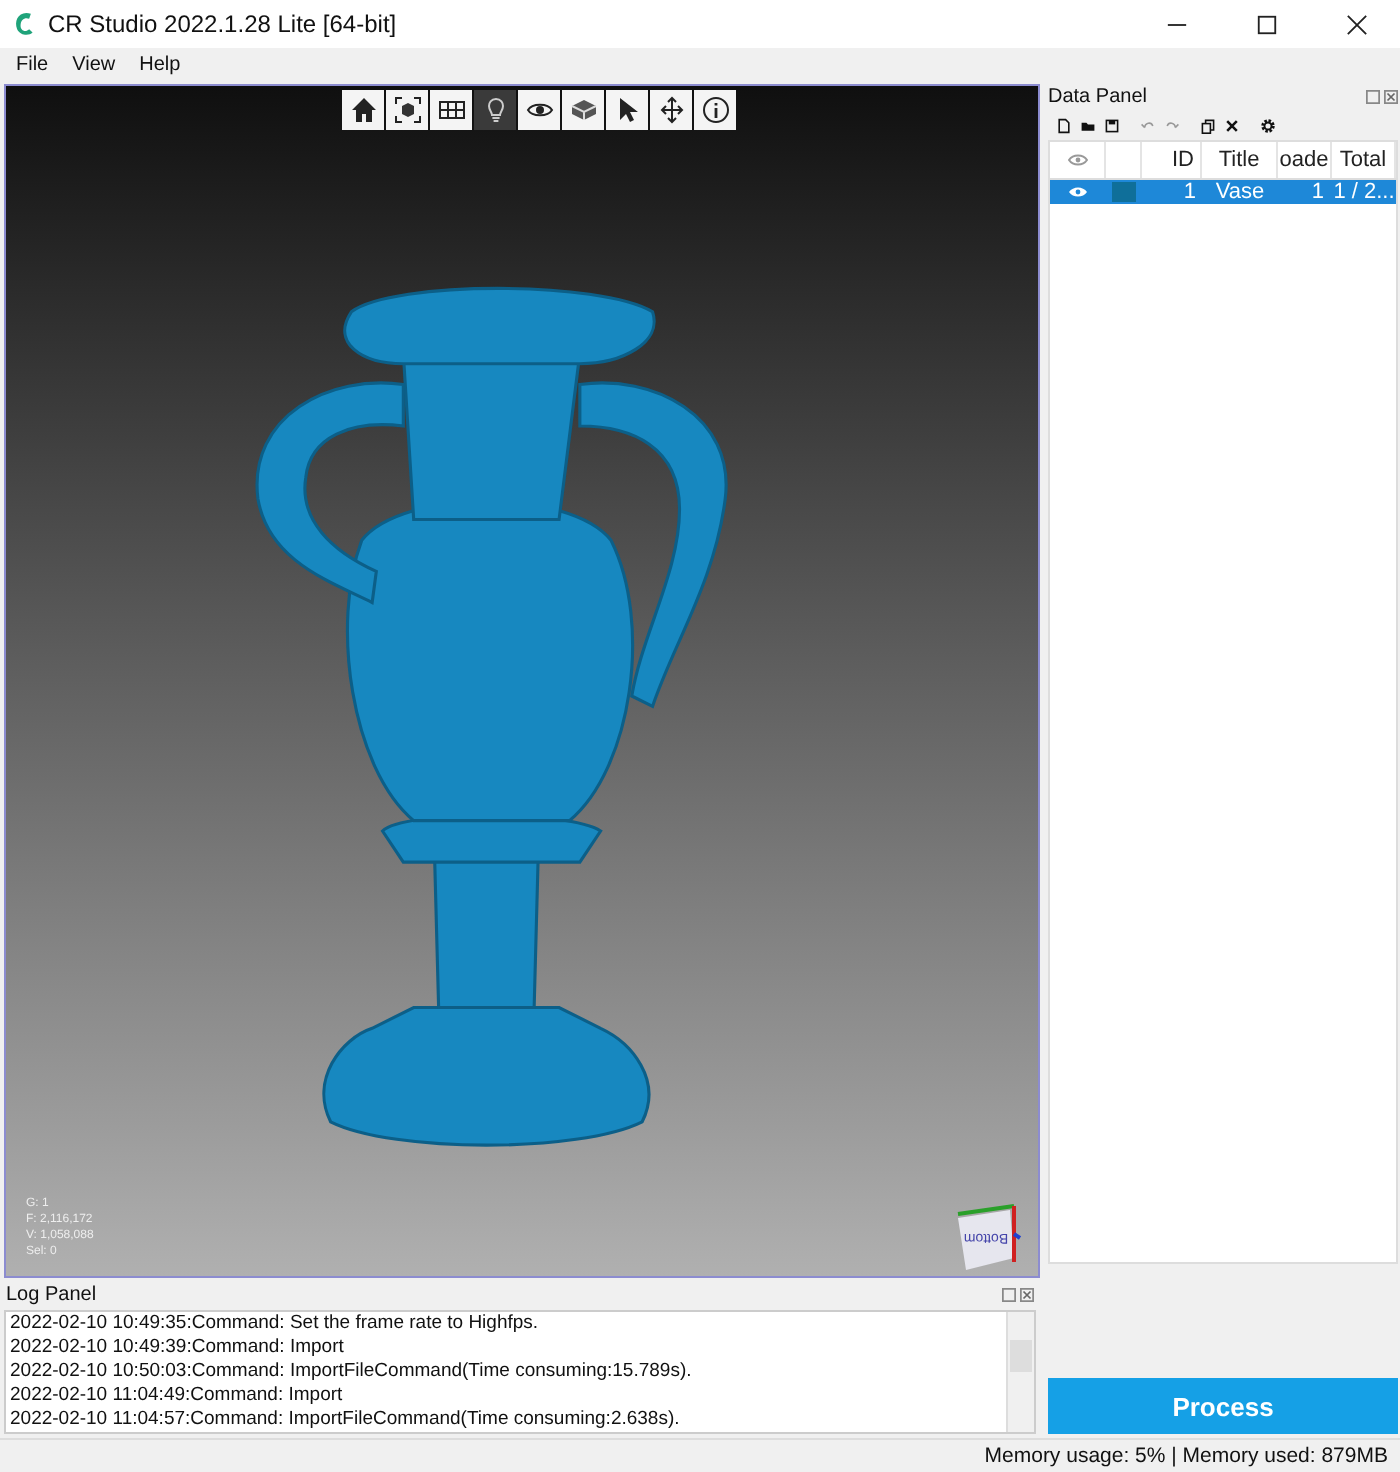  I want to click on home-icon, so click(363, 110).